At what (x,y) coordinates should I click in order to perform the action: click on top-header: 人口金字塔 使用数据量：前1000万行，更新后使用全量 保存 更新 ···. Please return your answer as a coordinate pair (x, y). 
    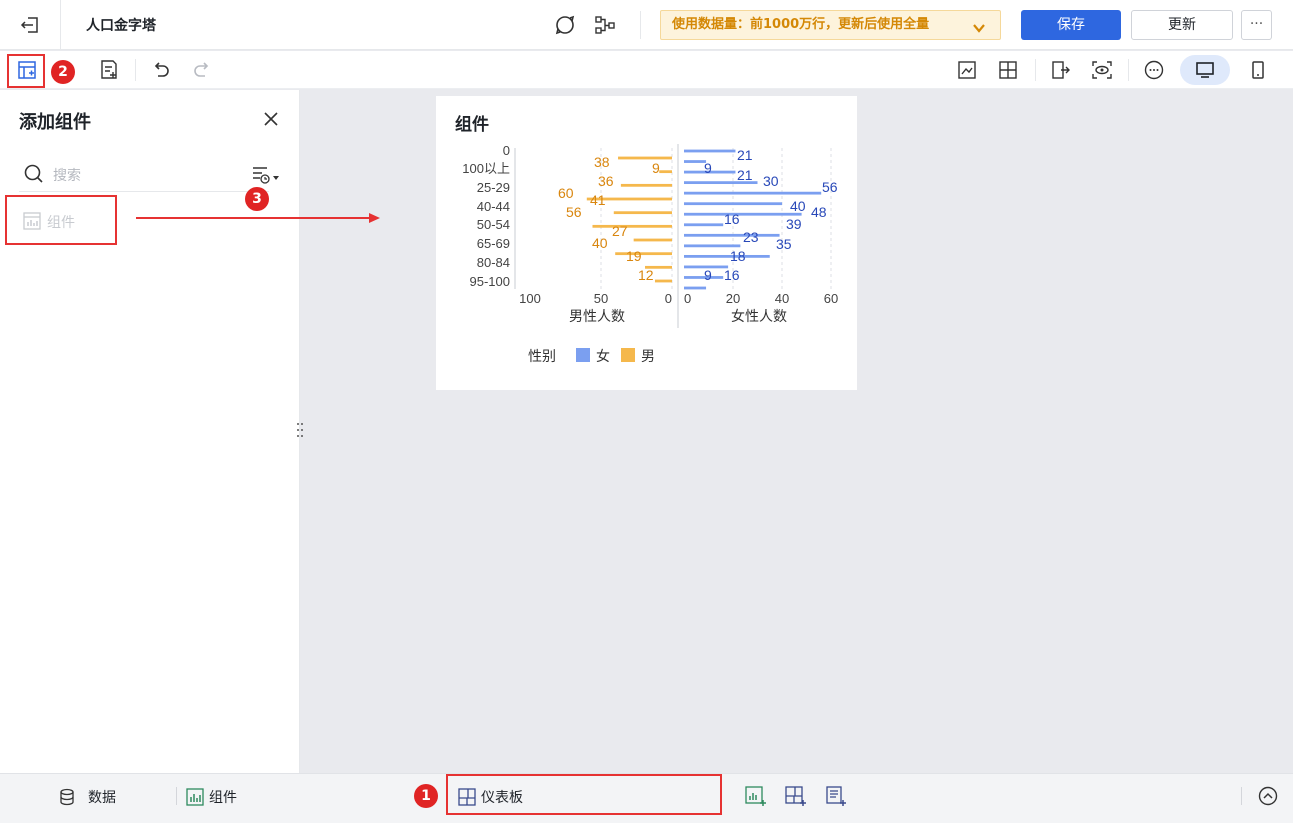
    Looking at the image, I should click on (646, 25).